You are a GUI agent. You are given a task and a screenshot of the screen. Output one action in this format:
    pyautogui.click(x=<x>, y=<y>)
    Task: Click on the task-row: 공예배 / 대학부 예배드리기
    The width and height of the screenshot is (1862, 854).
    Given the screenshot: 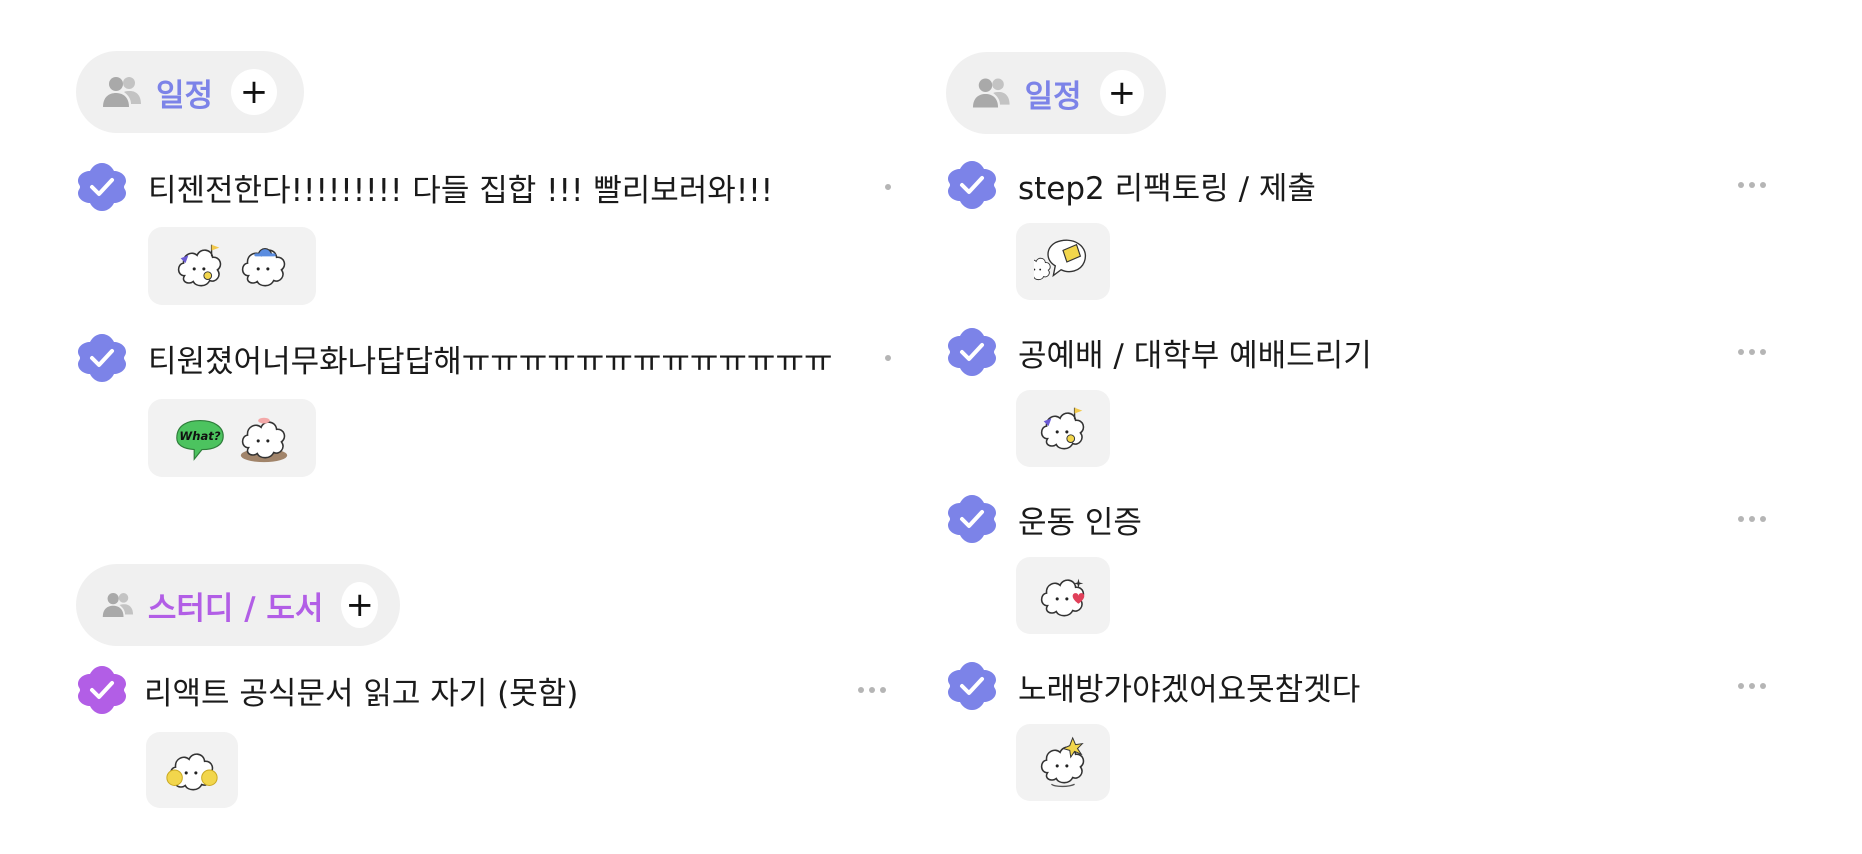 What is the action you would take?
    pyautogui.click(x=1356, y=352)
    